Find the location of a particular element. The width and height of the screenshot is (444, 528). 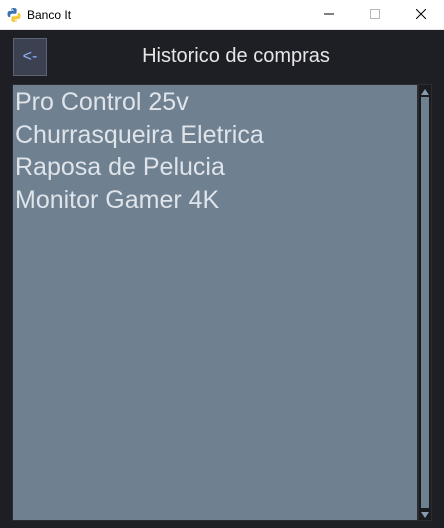

minimize-button is located at coordinates (329, 15).